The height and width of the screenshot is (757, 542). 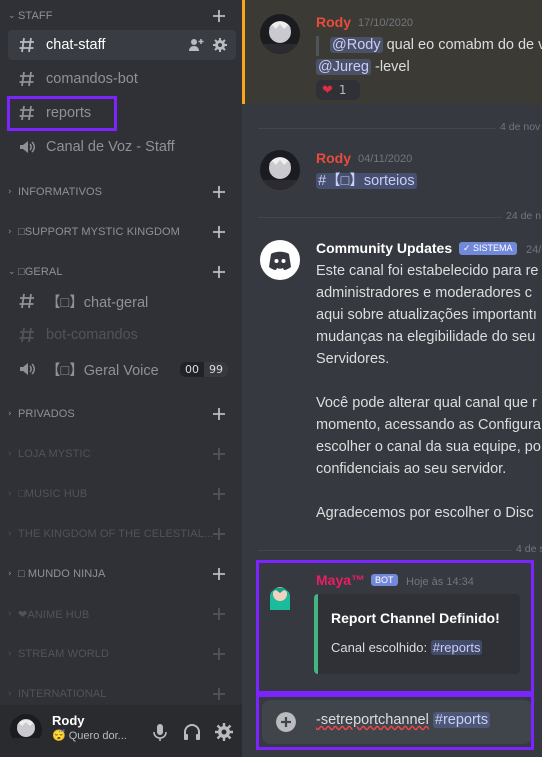 I want to click on category-staff: ⌄ STAFF, so click(x=122, y=16).